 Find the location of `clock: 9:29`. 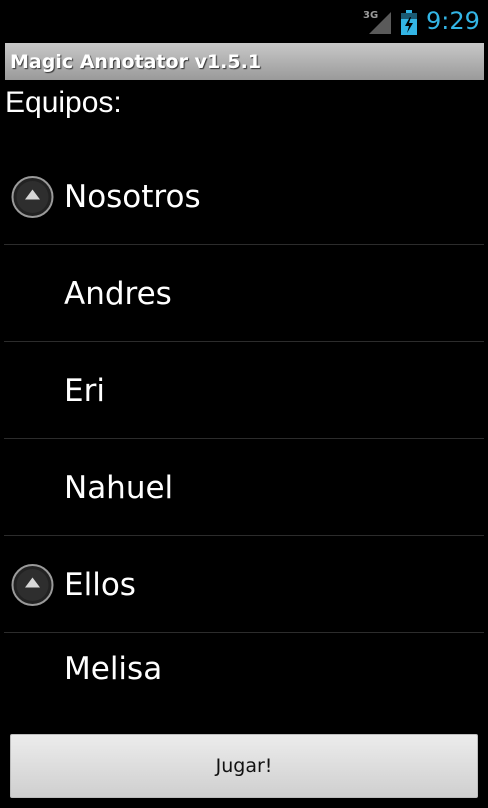

clock: 9:29 is located at coordinates (453, 21).